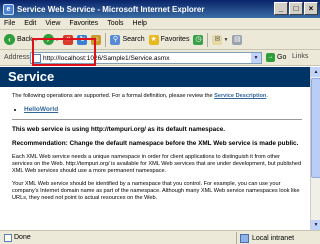 This screenshot has width=320, height=244. I want to click on stop-icon: ×, so click(68, 39).